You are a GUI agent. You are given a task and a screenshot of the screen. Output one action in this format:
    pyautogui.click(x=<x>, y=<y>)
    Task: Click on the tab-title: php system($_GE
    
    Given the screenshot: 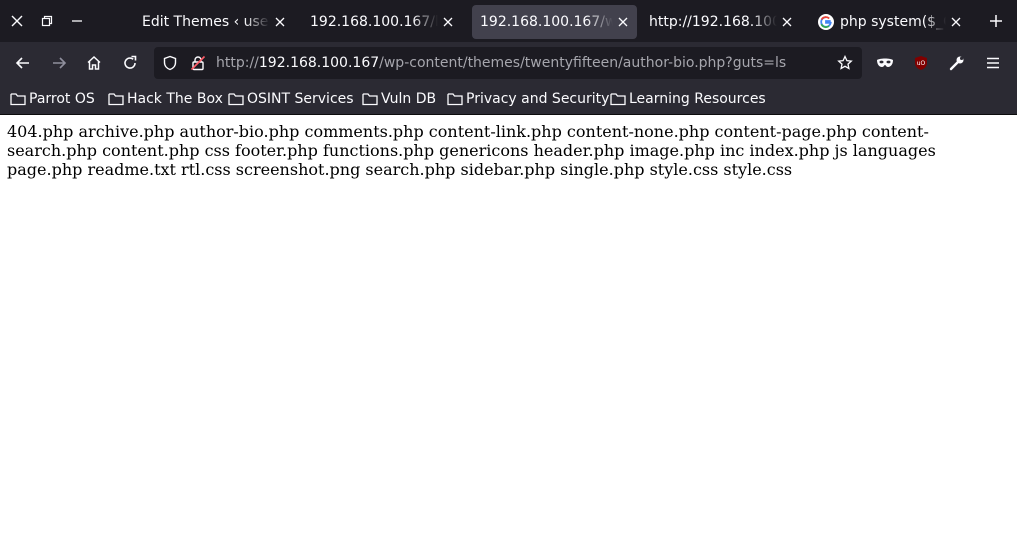 What is the action you would take?
    pyautogui.click(x=893, y=22)
    